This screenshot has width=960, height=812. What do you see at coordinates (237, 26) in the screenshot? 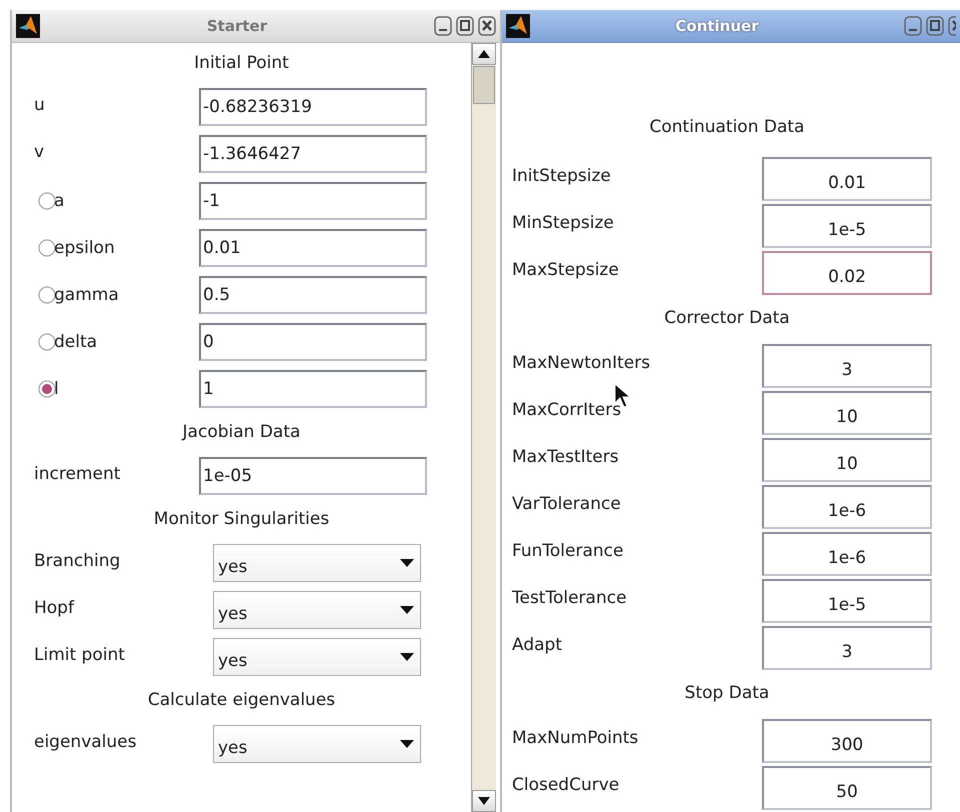
I see `window-title: Starter` at bounding box center [237, 26].